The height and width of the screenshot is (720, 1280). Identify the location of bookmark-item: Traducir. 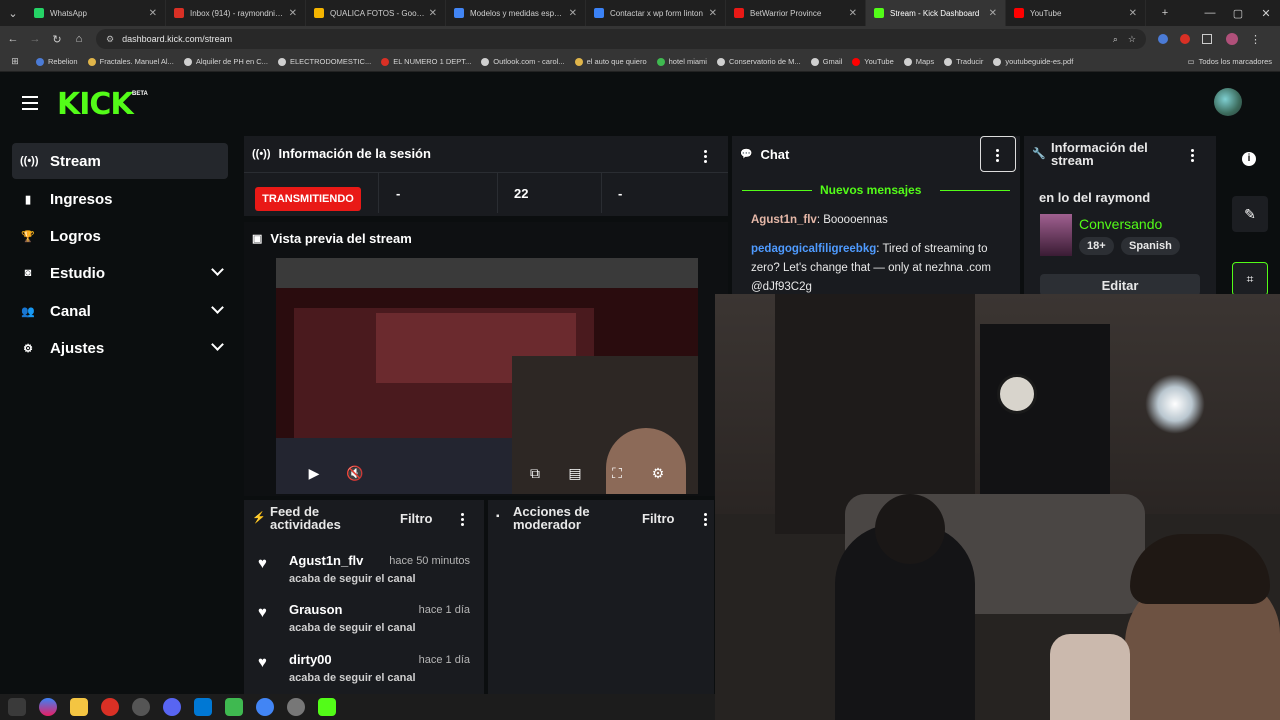
(963, 61).